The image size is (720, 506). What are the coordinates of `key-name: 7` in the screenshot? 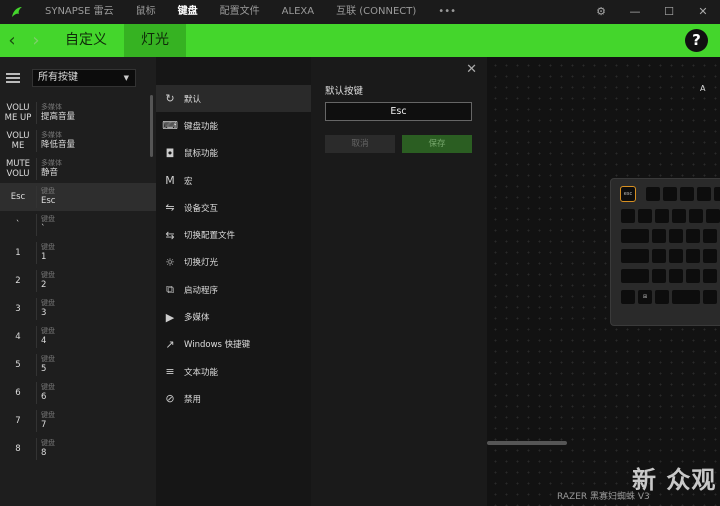 It's located at (18, 421).